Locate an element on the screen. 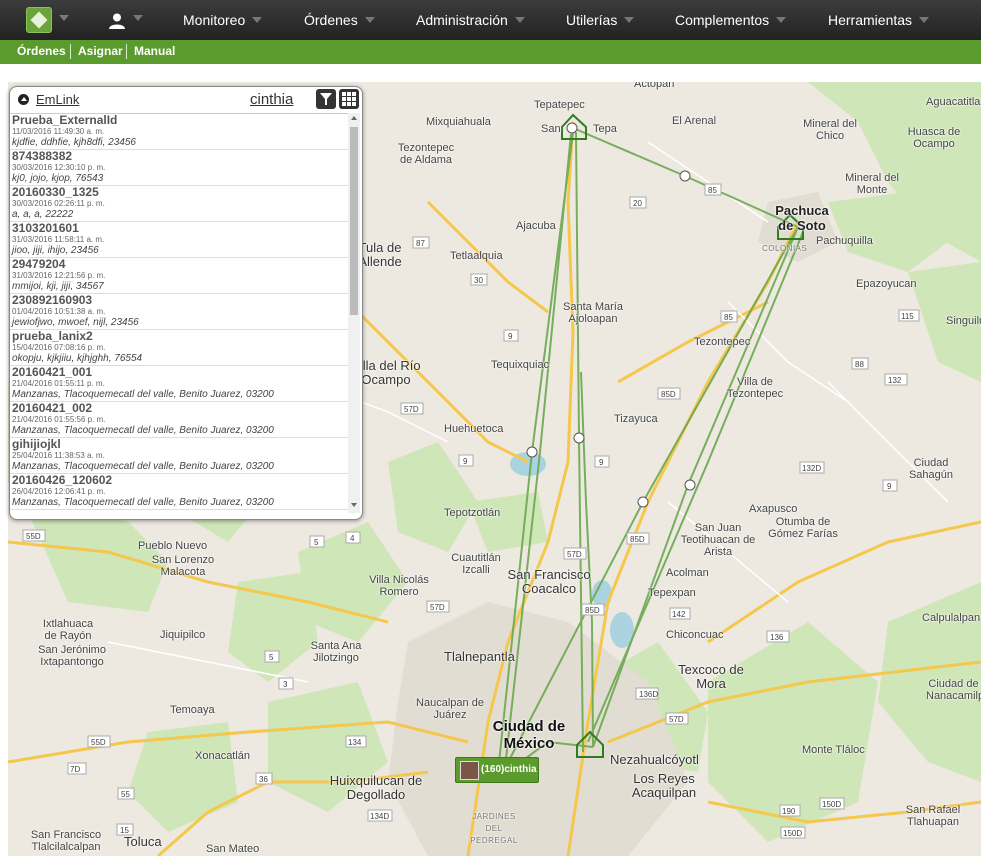 The width and height of the screenshot is (981, 856). svg-text: 4 is located at coordinates (352, 538).